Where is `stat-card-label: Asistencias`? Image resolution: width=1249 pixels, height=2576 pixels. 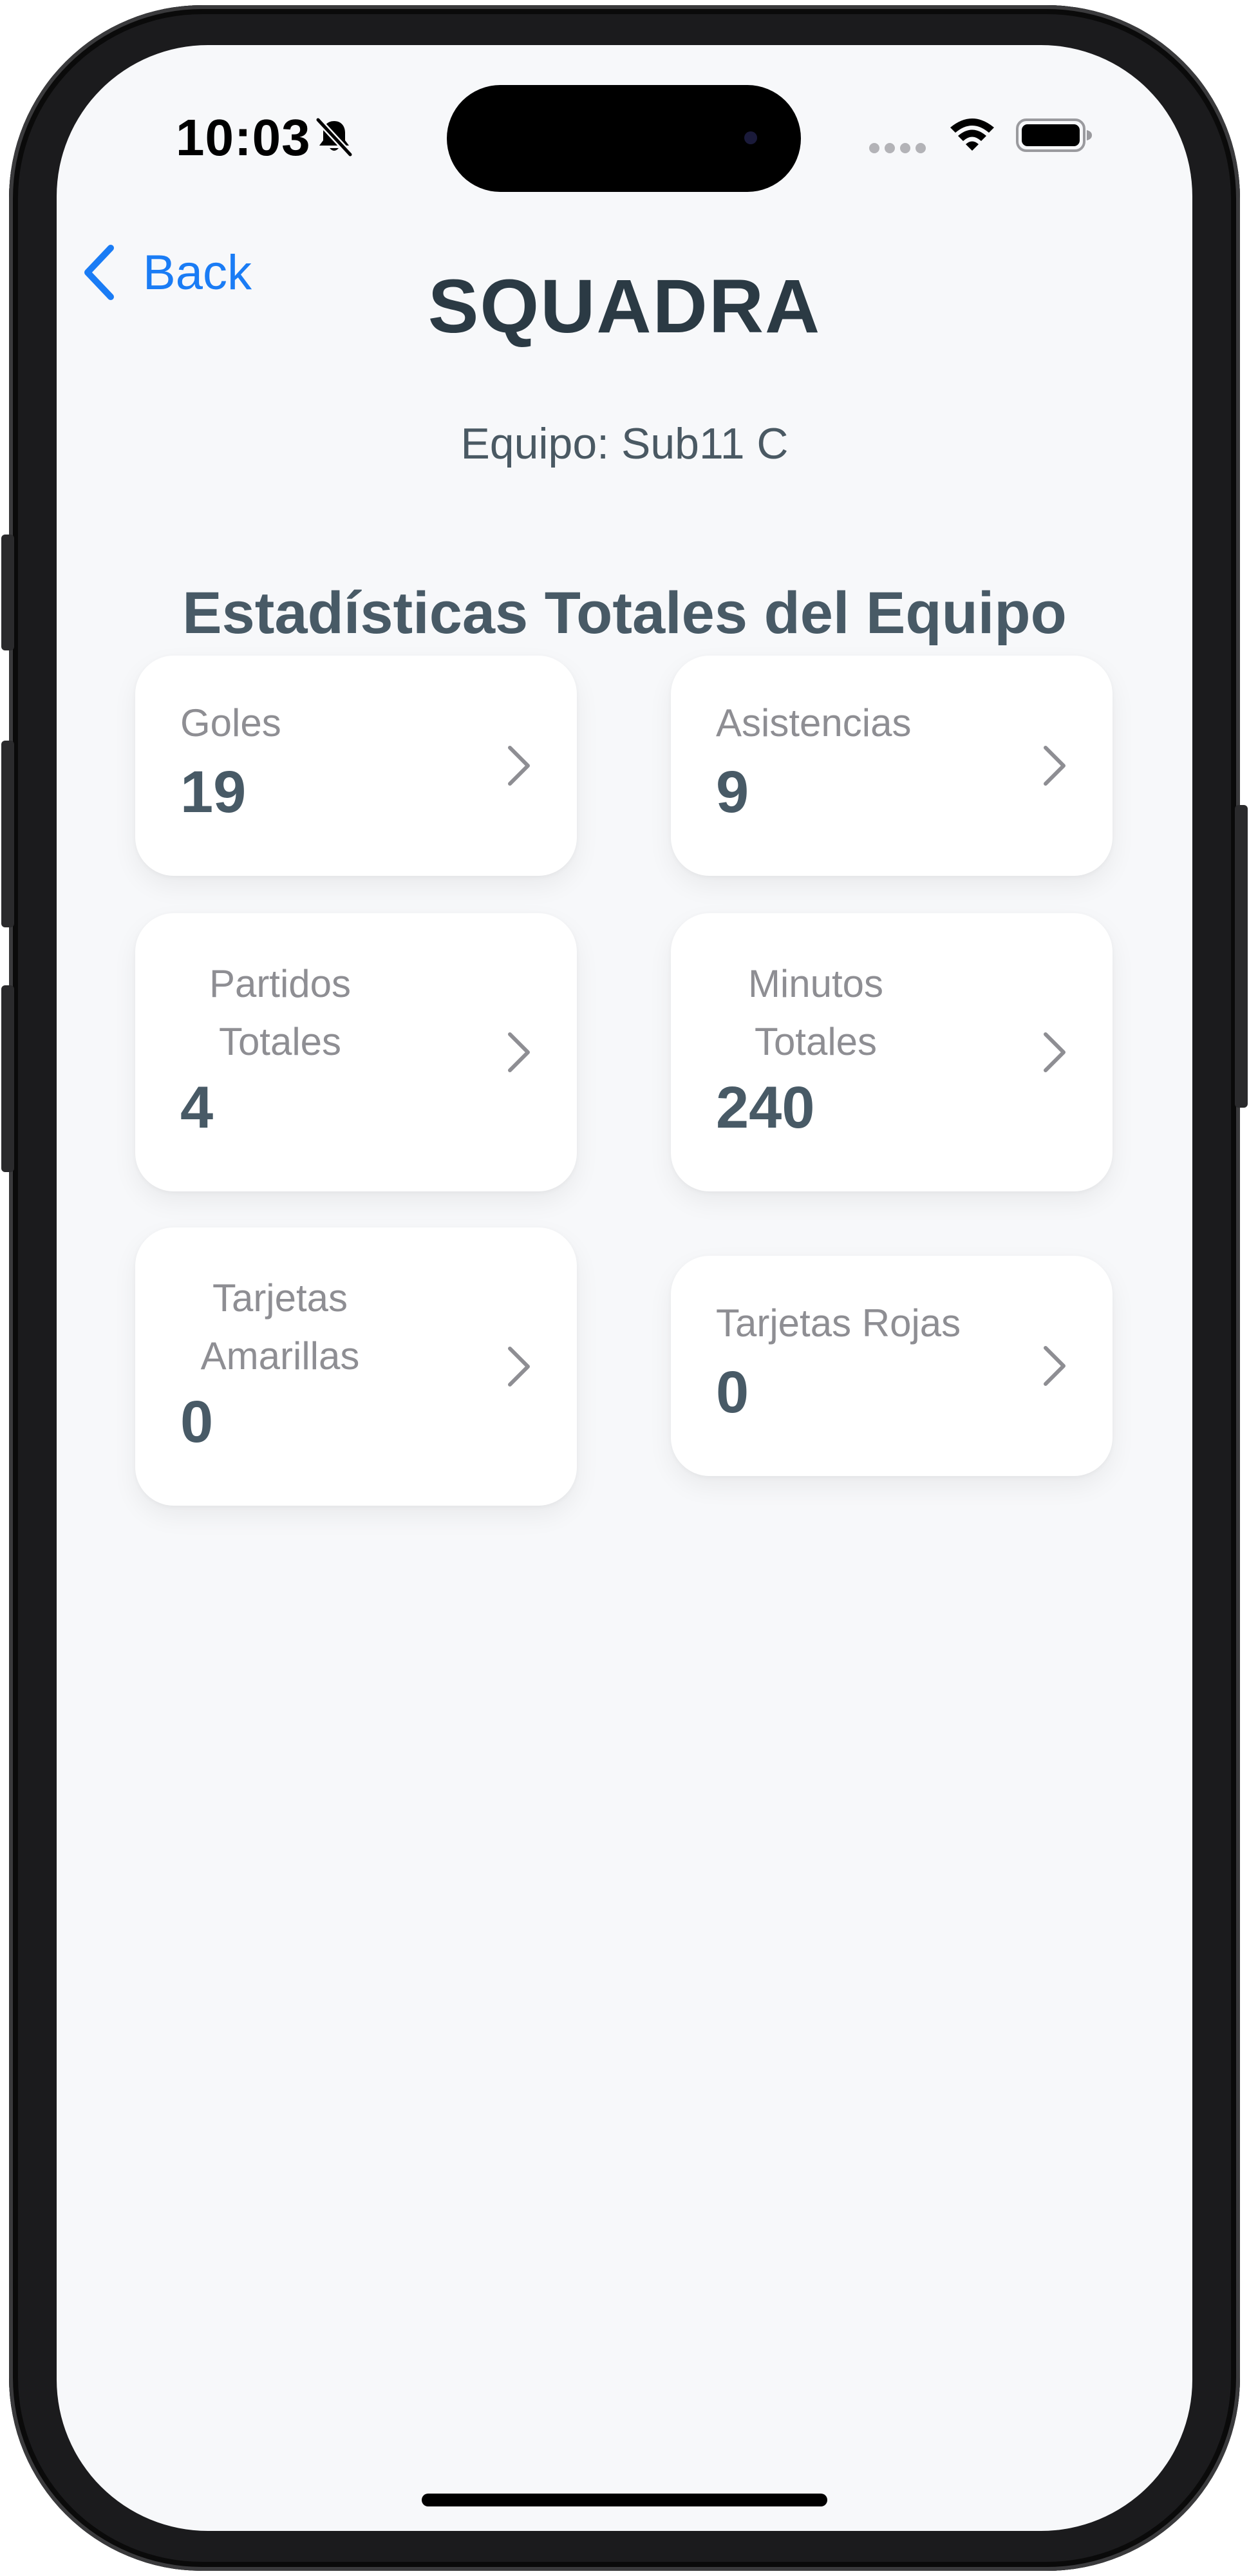
stat-card-label: Asistencias is located at coordinates (814, 722).